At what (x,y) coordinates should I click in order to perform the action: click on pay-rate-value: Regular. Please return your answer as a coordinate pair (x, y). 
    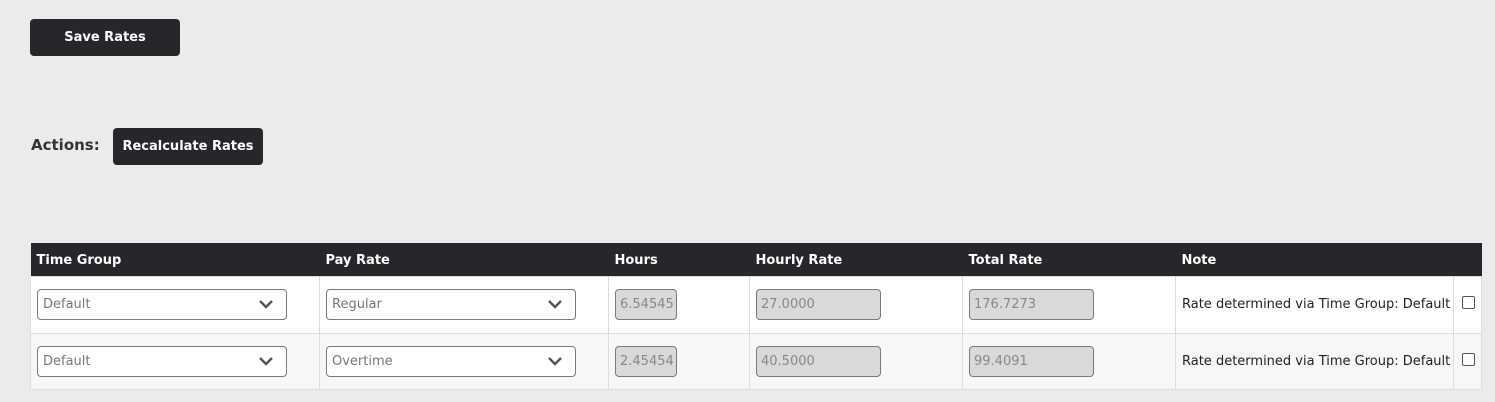
    Looking at the image, I should click on (357, 304).